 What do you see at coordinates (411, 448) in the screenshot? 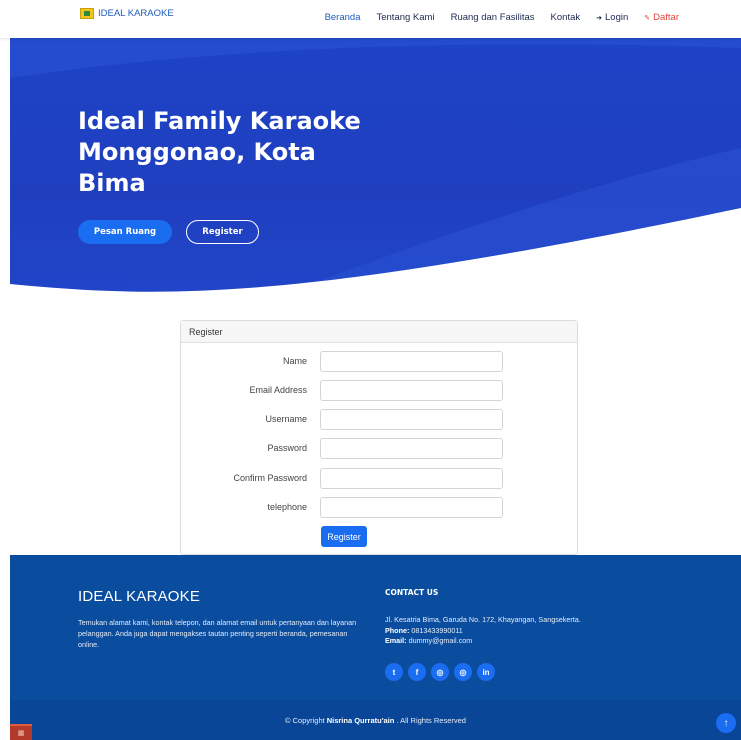
I see `password-input` at bounding box center [411, 448].